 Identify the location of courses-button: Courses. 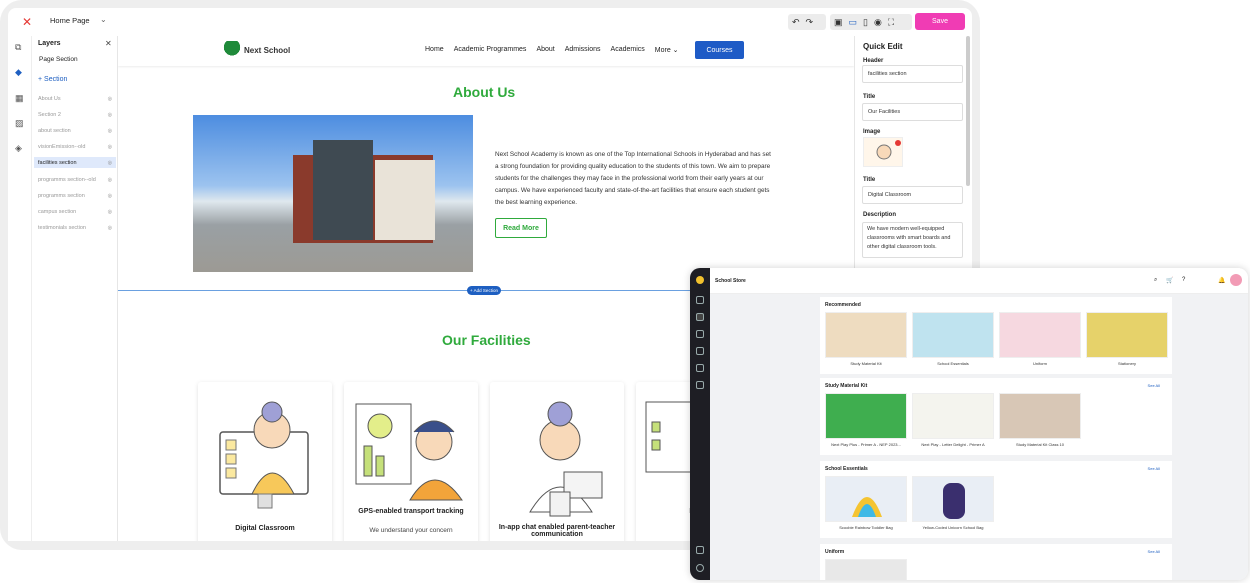
(719, 50).